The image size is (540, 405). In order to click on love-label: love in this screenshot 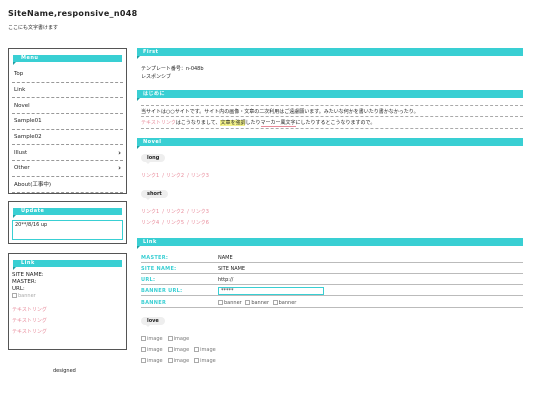, I will do `click(153, 322)`.